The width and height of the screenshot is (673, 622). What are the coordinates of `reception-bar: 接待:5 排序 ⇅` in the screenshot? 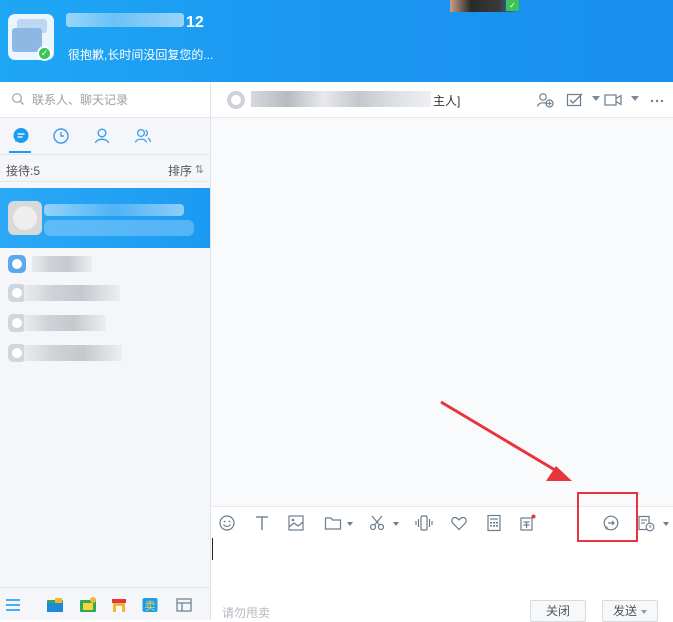 It's located at (105, 168).